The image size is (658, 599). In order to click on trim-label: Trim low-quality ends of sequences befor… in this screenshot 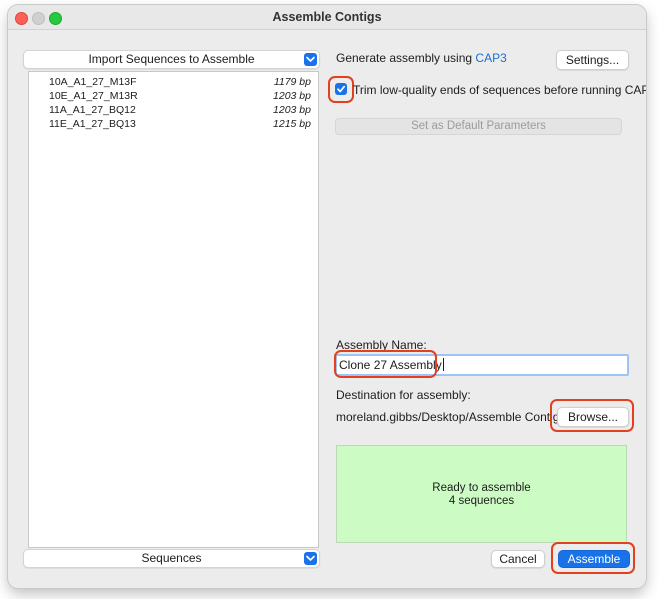, I will do `click(499, 90)`.